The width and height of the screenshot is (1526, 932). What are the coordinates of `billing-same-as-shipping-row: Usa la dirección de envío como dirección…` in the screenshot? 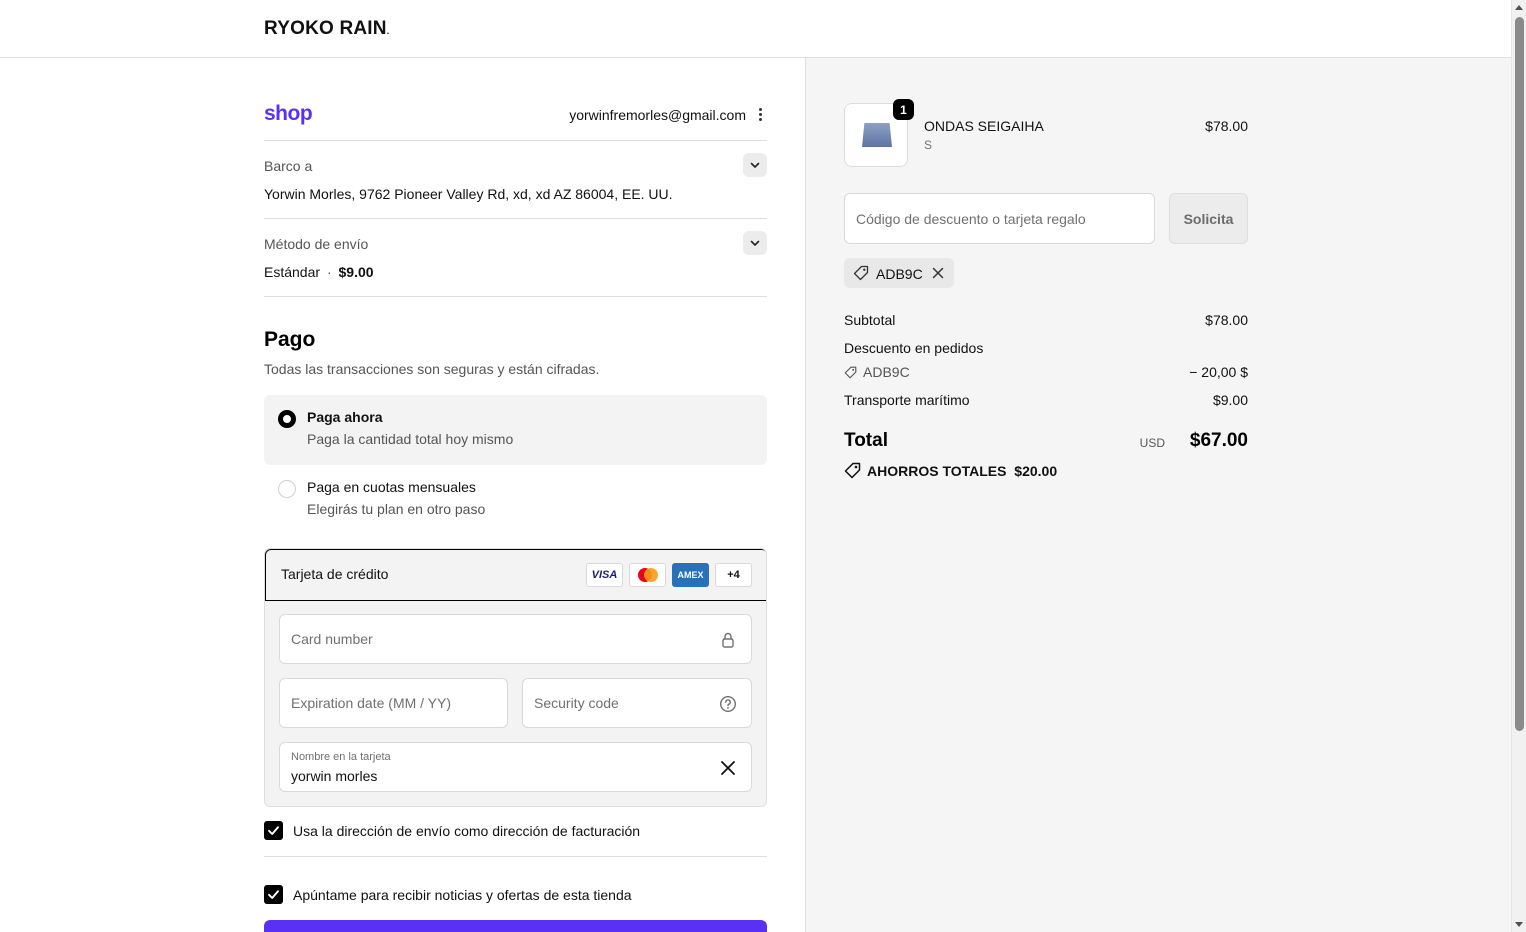 It's located at (515, 831).